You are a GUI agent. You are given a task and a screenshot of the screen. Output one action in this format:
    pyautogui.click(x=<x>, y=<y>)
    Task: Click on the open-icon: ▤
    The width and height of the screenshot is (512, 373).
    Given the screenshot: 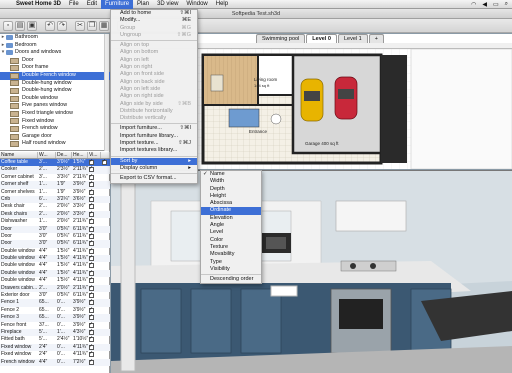 What is the action you would take?
    pyautogui.click(x=20, y=25)
    